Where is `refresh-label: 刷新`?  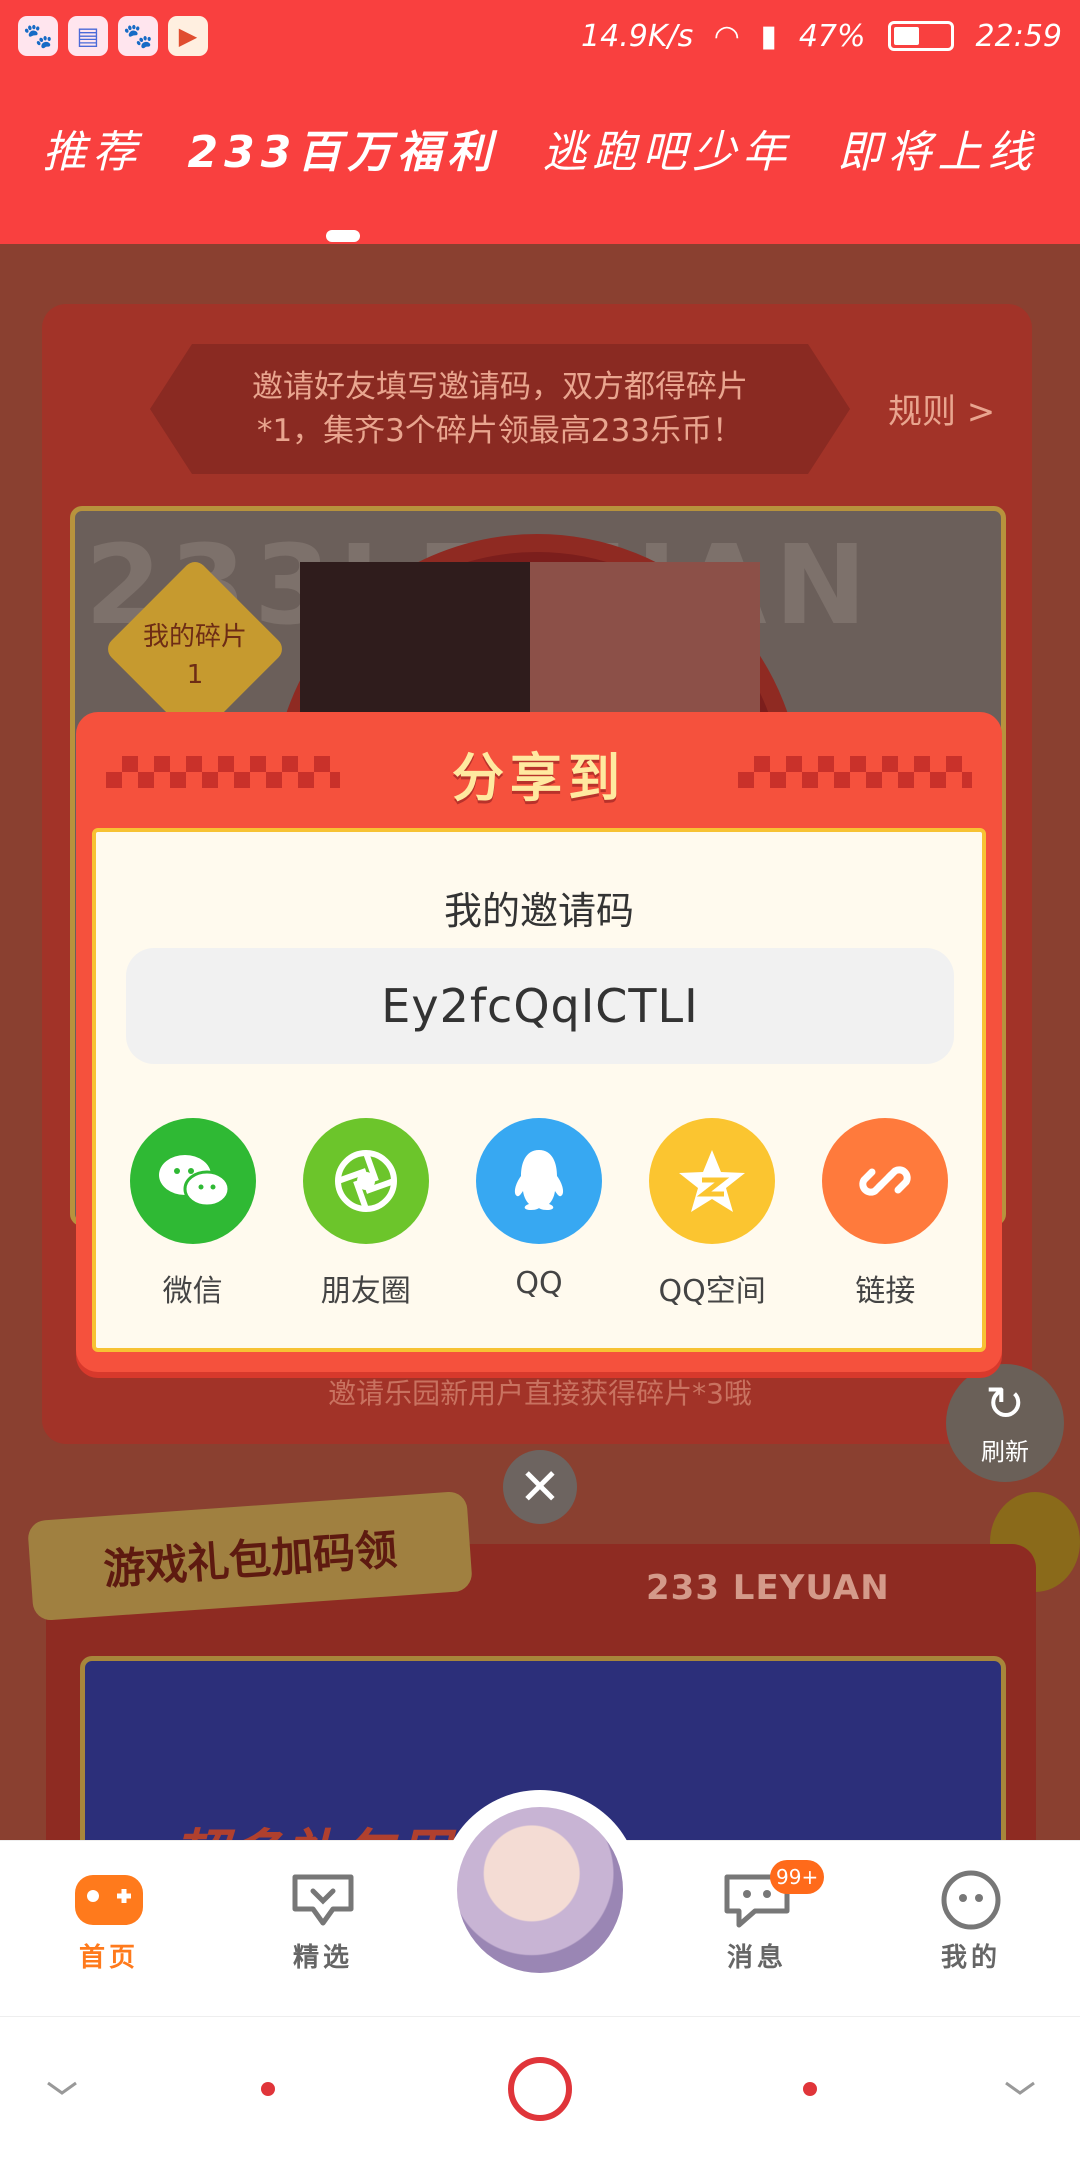 refresh-label: 刷新 is located at coordinates (1005, 1451).